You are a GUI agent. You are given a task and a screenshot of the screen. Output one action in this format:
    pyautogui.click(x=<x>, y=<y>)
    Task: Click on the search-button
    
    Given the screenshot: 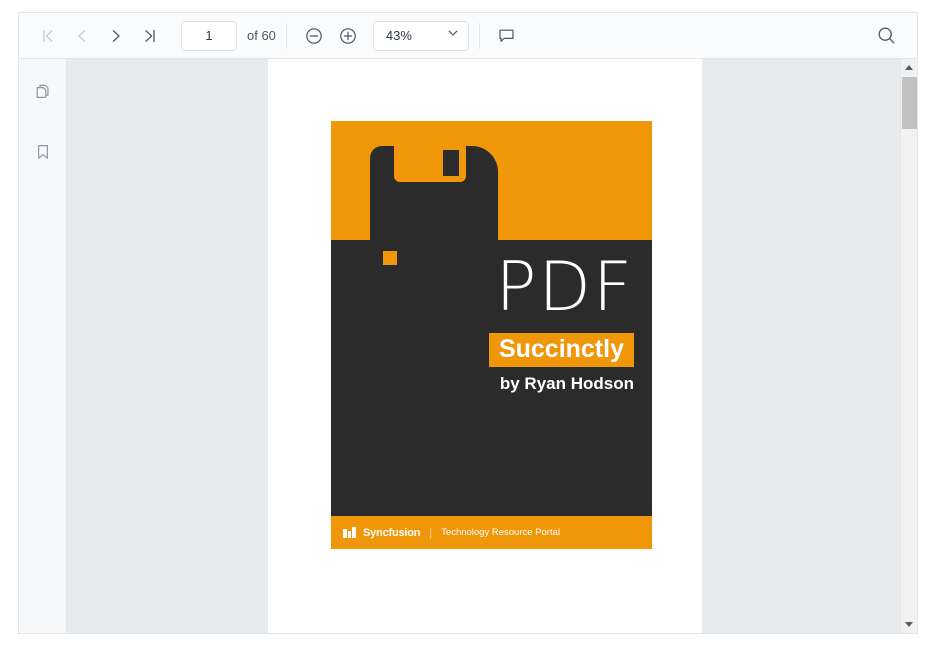 What is the action you would take?
    pyautogui.click(x=886, y=36)
    